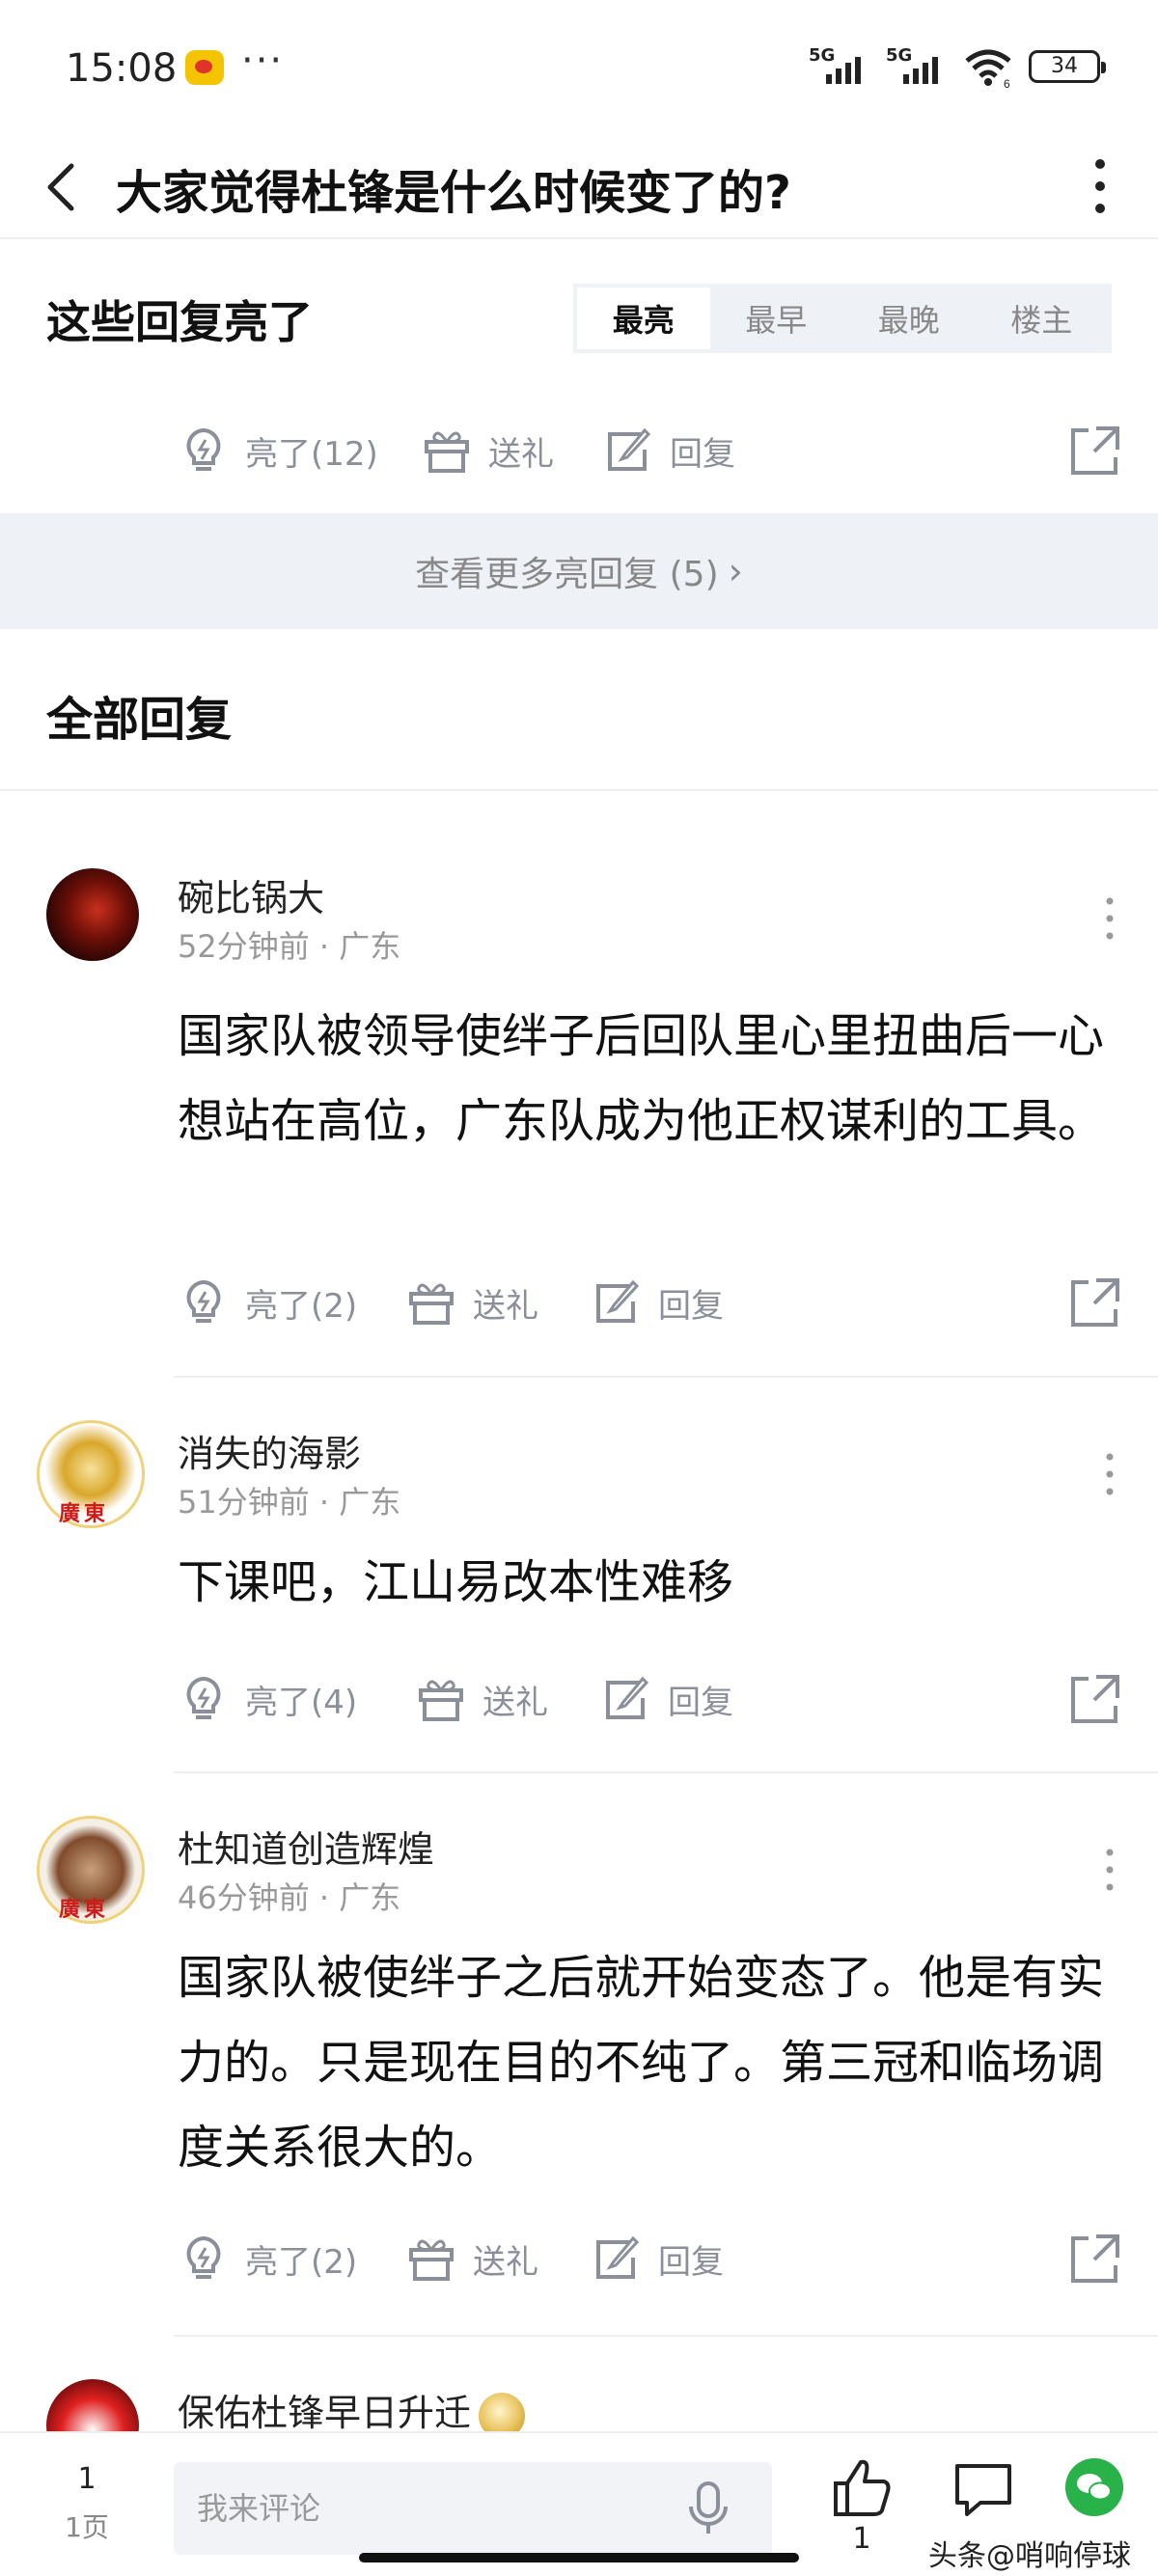 The image size is (1158, 2576). I want to click on chat-bubble-icon, so click(983, 2490).